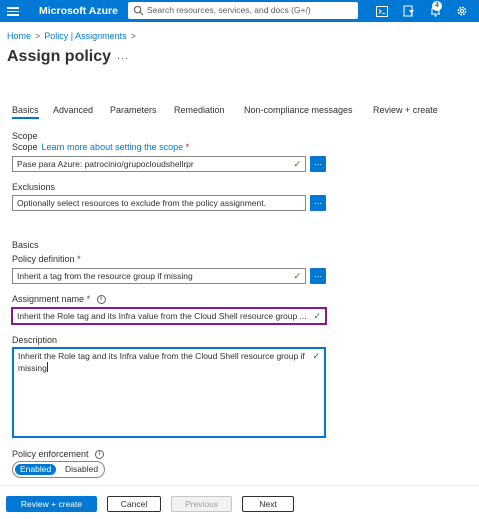 The image size is (479, 519). I want to click on settings-icon, so click(462, 11).